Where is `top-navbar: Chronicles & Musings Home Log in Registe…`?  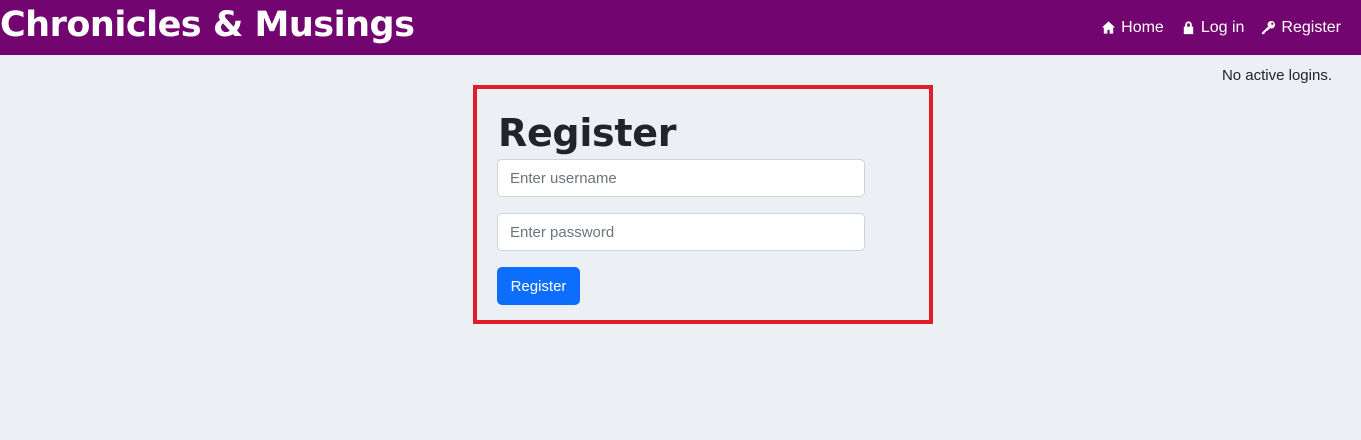
top-navbar: Chronicles & Musings Home Log in Registe… is located at coordinates (680, 27).